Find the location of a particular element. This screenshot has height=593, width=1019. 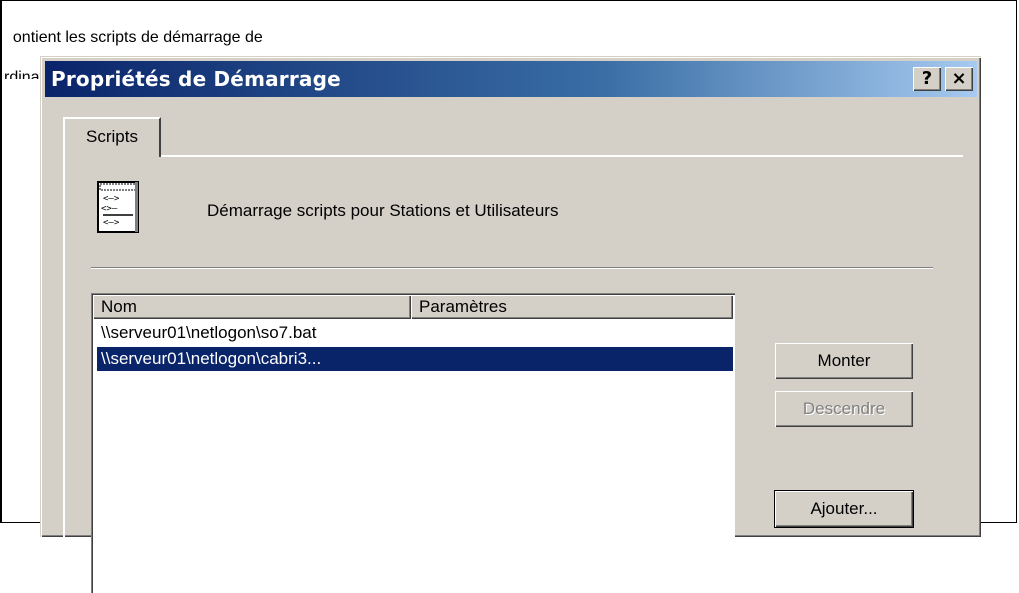

tab-scripts: Scripts is located at coordinates (112, 137).